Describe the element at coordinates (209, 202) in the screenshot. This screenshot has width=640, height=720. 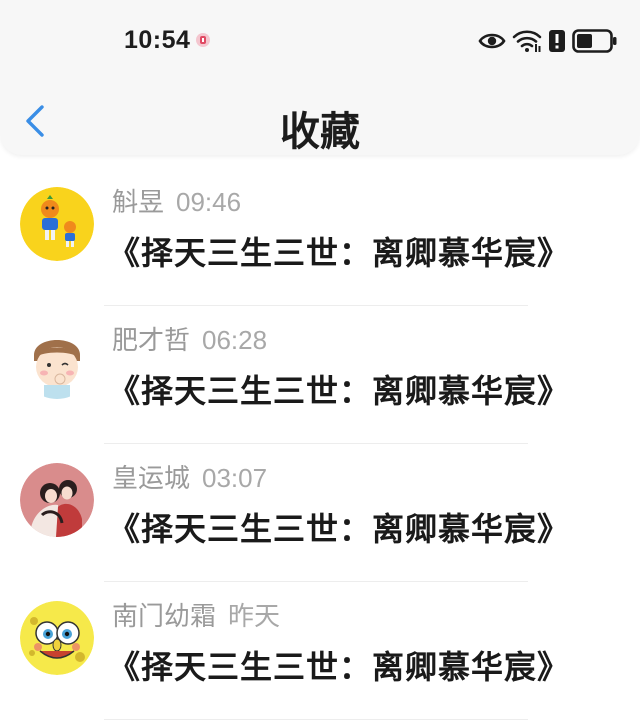
I see `favorite-time: 09:46` at that location.